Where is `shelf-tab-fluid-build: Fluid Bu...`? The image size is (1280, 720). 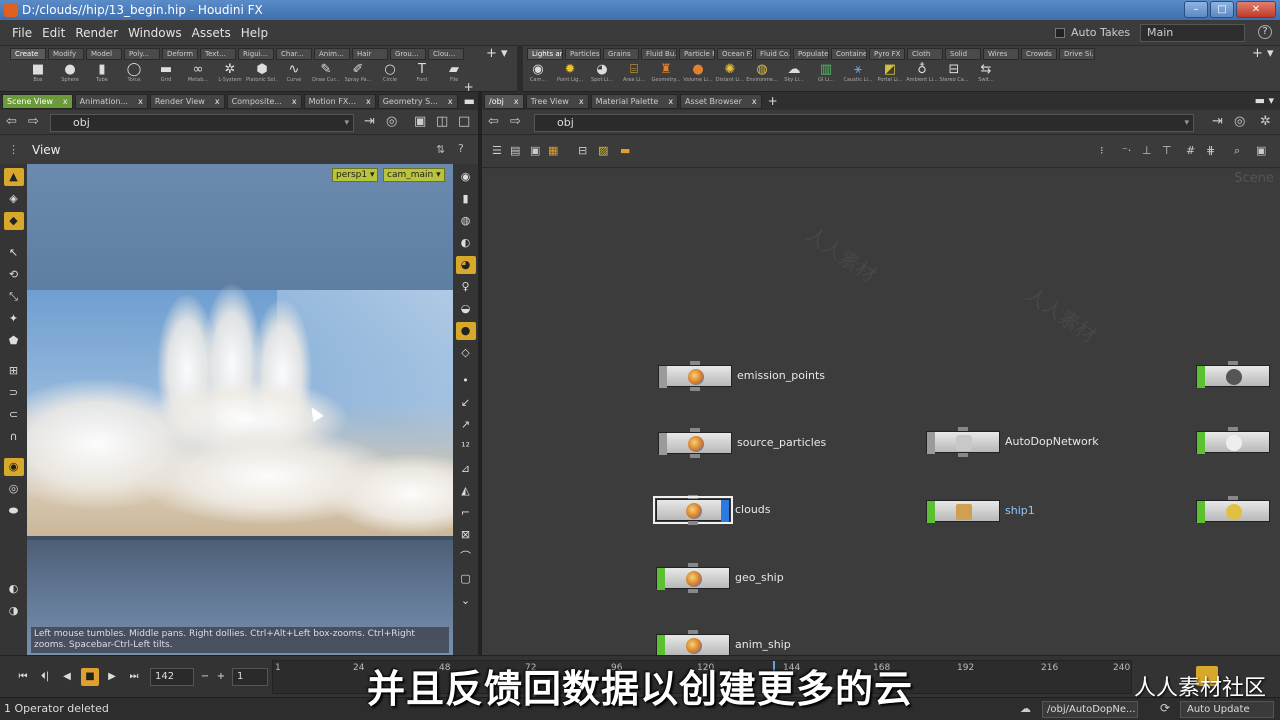
shelf-tab-fluid-build: Fluid Bu... is located at coordinates (659, 54).